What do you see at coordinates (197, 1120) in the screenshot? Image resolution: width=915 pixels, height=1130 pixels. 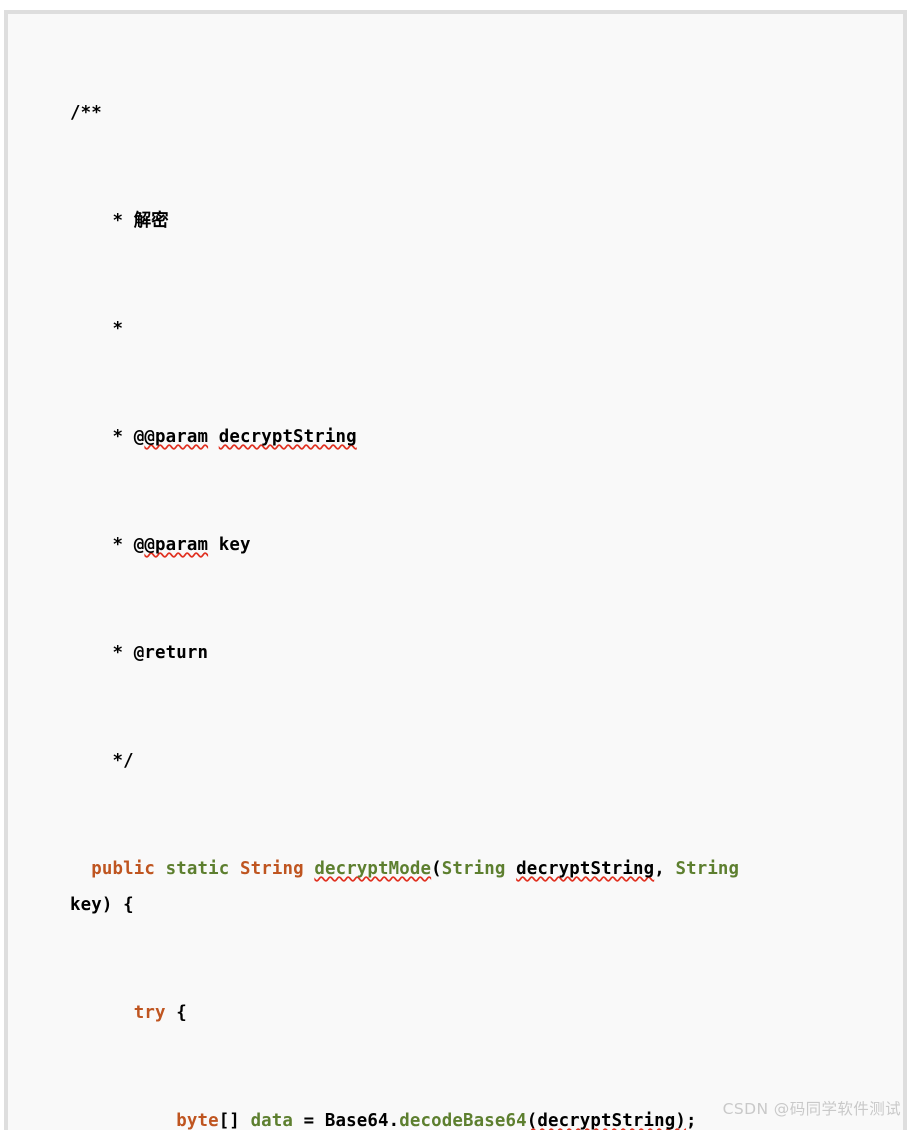 I see `type-byte: byte` at bounding box center [197, 1120].